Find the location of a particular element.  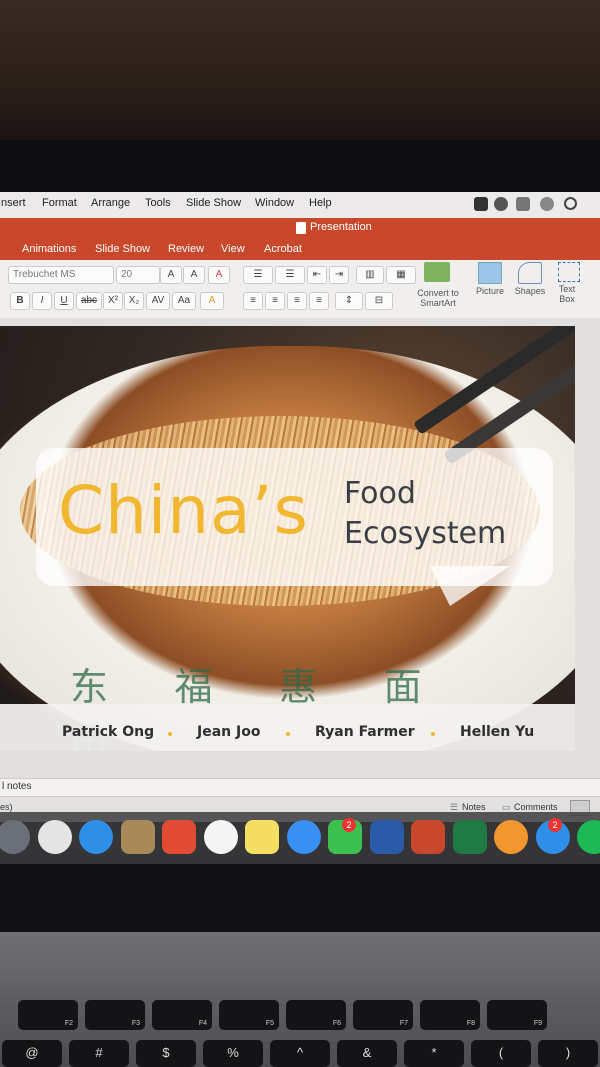

italic-button: I is located at coordinates (42, 301).